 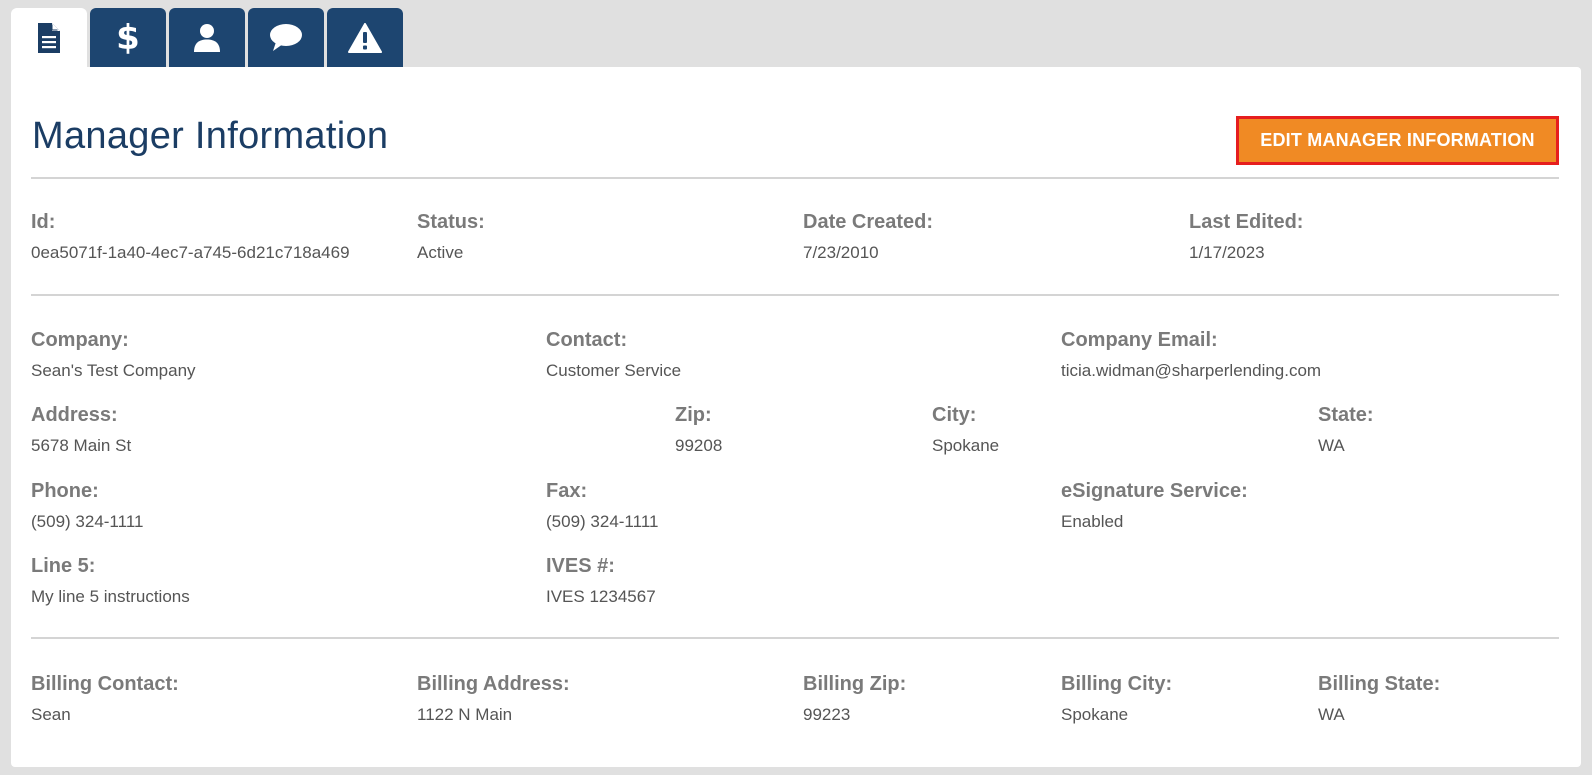 What do you see at coordinates (854, 699) in the screenshot?
I see `field-billing-zip: Billing Zip: 99223` at bounding box center [854, 699].